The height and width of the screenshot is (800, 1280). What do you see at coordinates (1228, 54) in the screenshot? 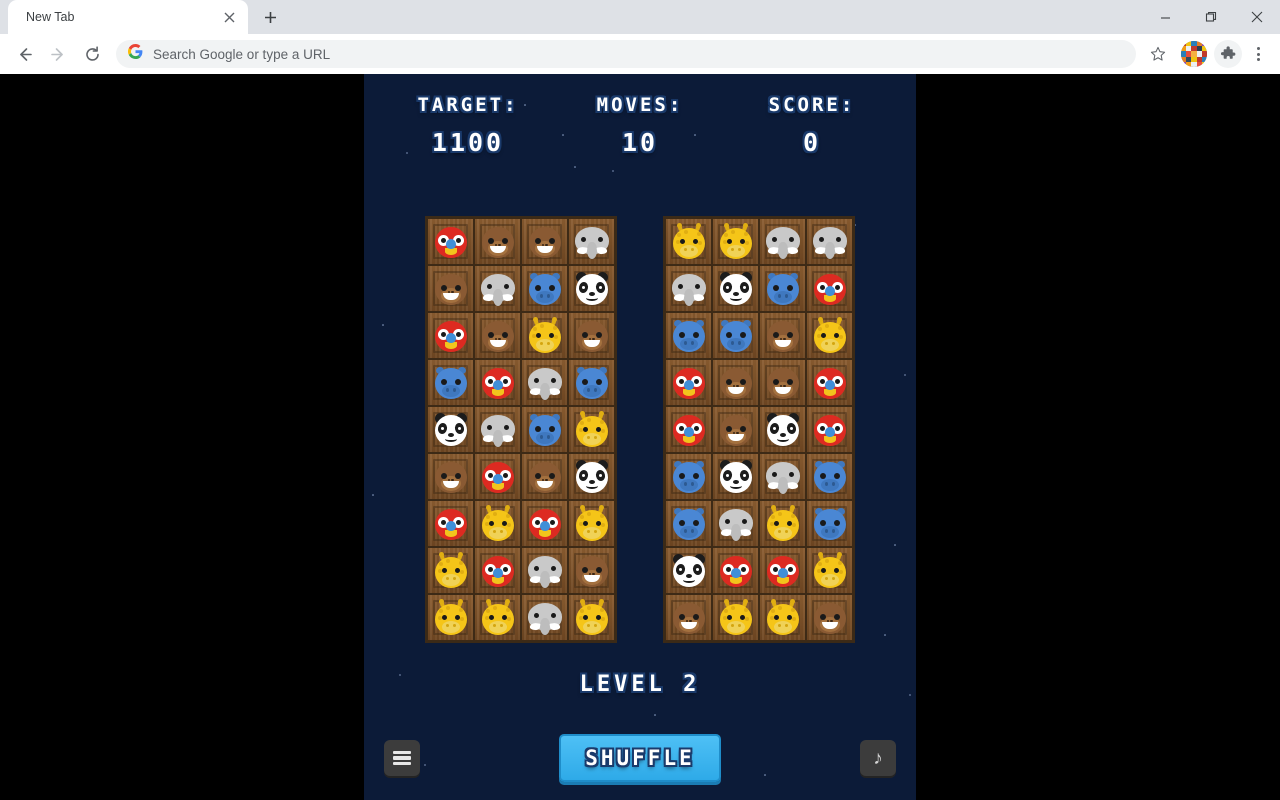
I see `puzzle-piece-icon` at bounding box center [1228, 54].